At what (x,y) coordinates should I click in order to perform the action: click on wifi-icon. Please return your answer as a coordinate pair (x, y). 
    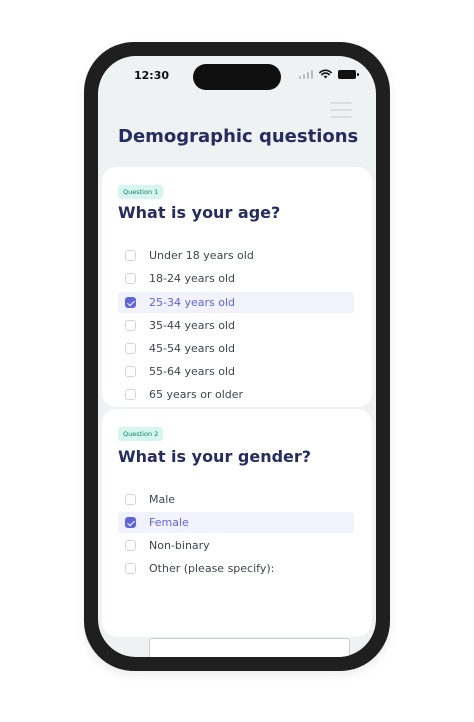
    Looking at the image, I should click on (325, 74).